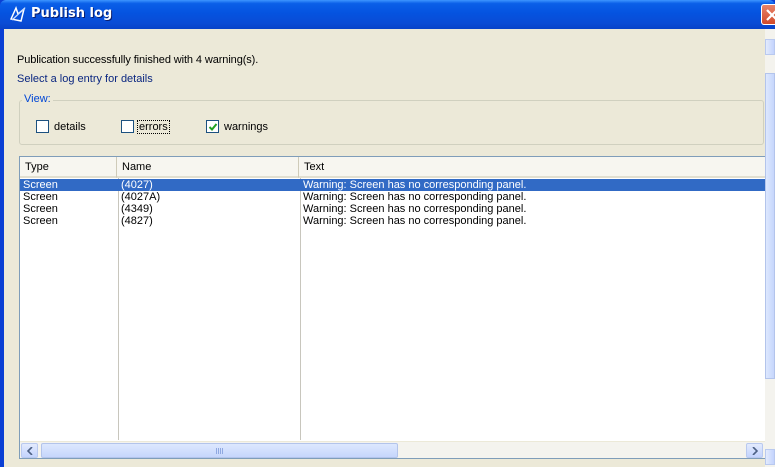 This screenshot has width=775, height=467. What do you see at coordinates (42, 126) in the screenshot?
I see `details-checkbox` at bounding box center [42, 126].